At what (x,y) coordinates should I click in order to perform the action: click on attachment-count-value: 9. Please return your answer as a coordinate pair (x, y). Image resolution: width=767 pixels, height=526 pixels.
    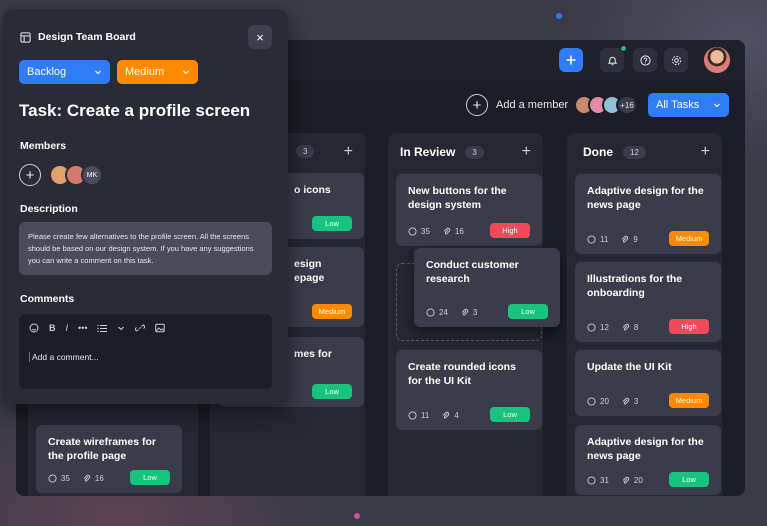
    Looking at the image, I should click on (635, 239).